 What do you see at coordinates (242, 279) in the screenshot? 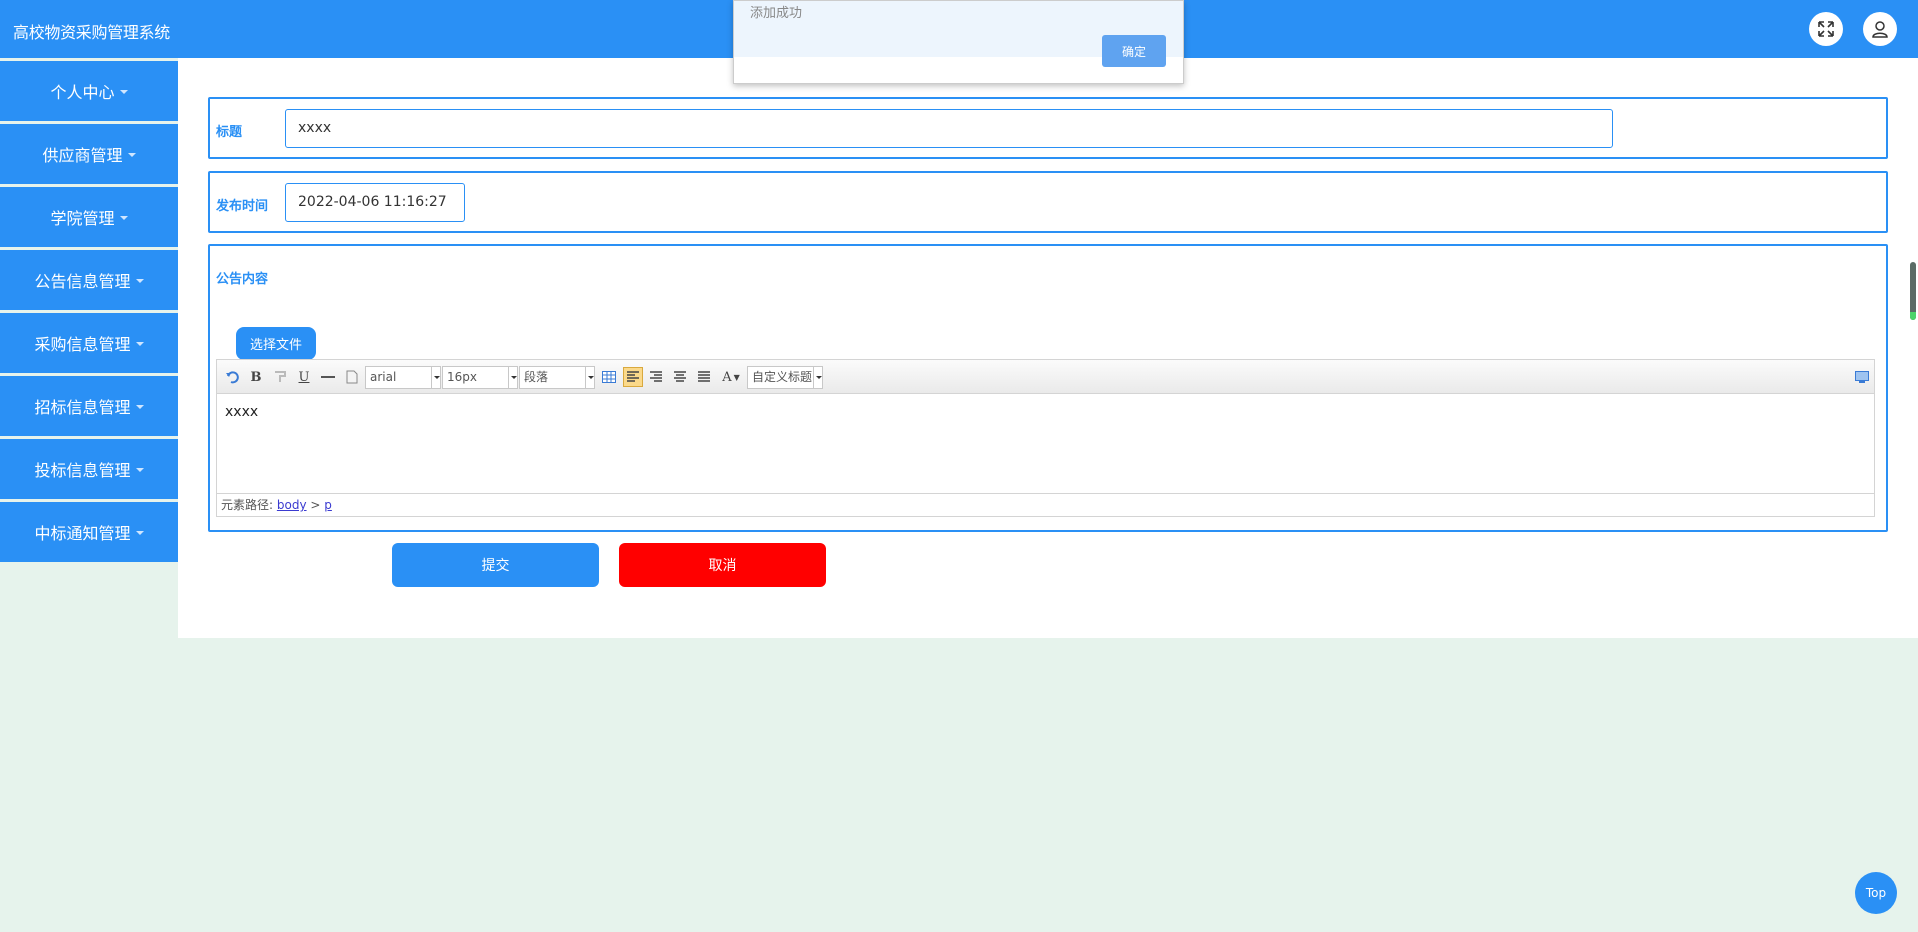
I see `content-label: 公告内容` at bounding box center [242, 279].